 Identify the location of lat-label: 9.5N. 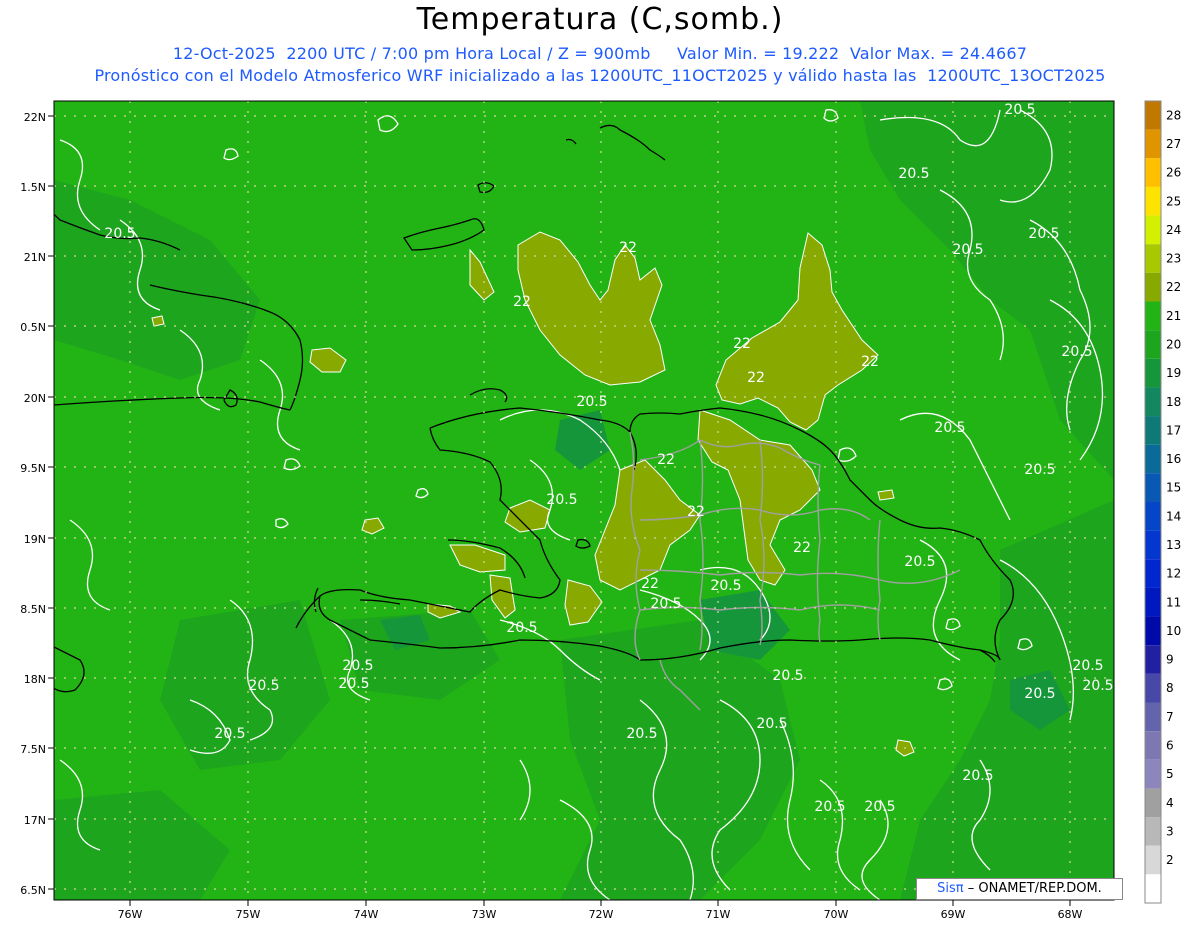
(33, 468).